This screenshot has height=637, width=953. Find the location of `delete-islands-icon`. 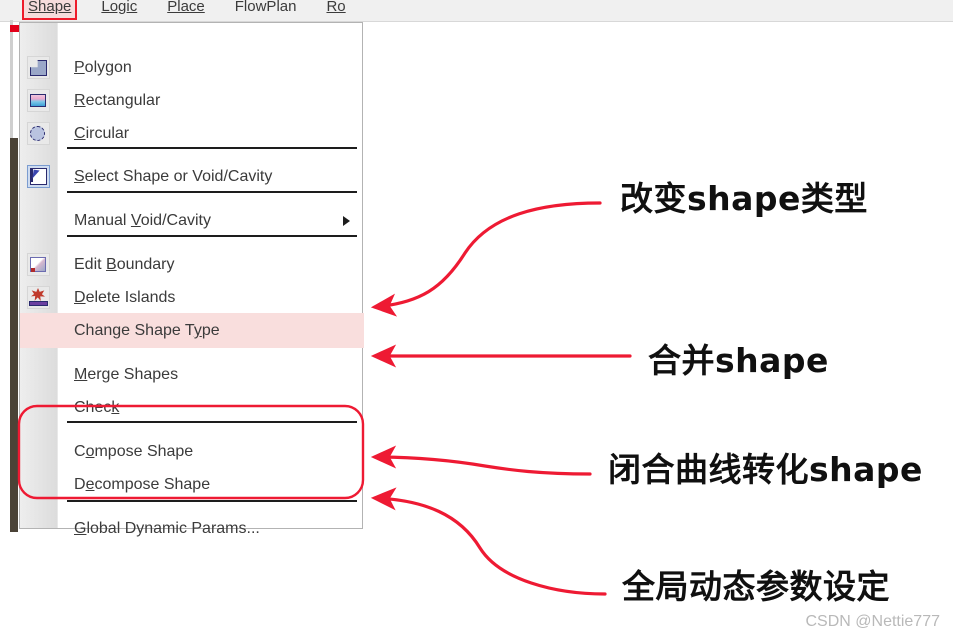

delete-islands-icon is located at coordinates (38, 297).